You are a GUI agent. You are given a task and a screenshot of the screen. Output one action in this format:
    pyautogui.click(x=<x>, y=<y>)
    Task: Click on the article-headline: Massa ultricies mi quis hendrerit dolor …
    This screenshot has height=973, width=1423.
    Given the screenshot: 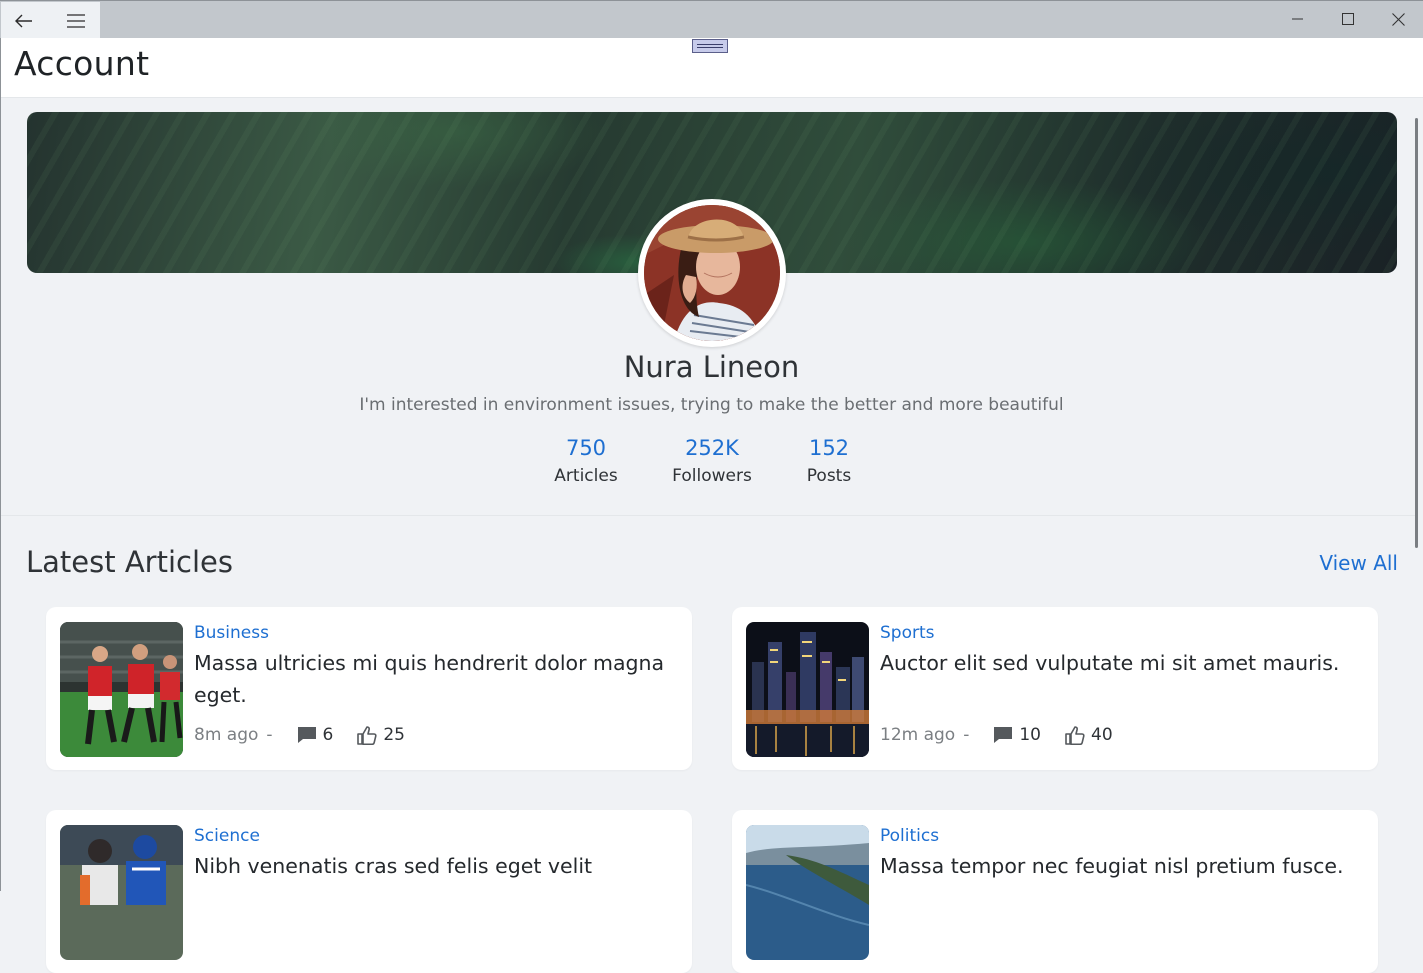 What is the action you would take?
    pyautogui.click(x=436, y=679)
    